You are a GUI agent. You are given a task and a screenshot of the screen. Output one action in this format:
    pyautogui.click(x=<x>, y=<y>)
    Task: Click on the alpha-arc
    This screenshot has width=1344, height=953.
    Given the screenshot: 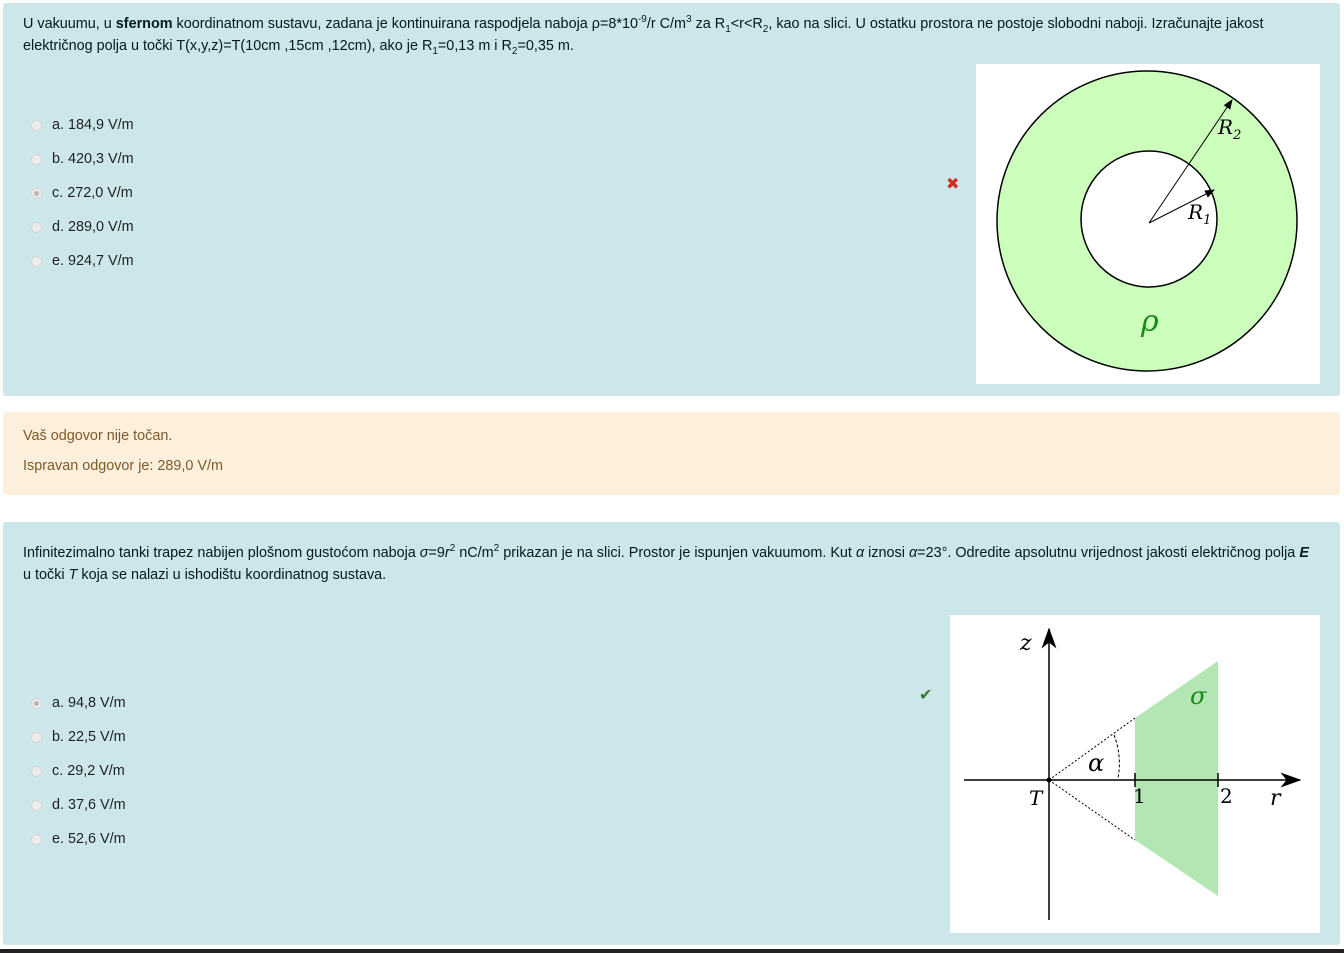 What is the action you would take?
    pyautogui.click(x=1116, y=756)
    